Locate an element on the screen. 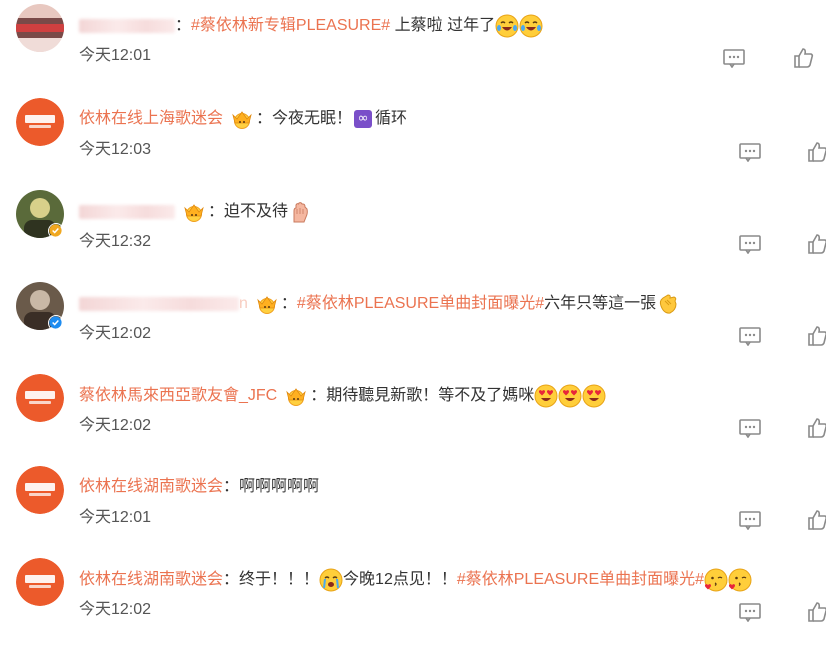 Image resolution: width=826 pixels, height=650 pixels. infinity-icon: ∞ is located at coordinates (363, 119).